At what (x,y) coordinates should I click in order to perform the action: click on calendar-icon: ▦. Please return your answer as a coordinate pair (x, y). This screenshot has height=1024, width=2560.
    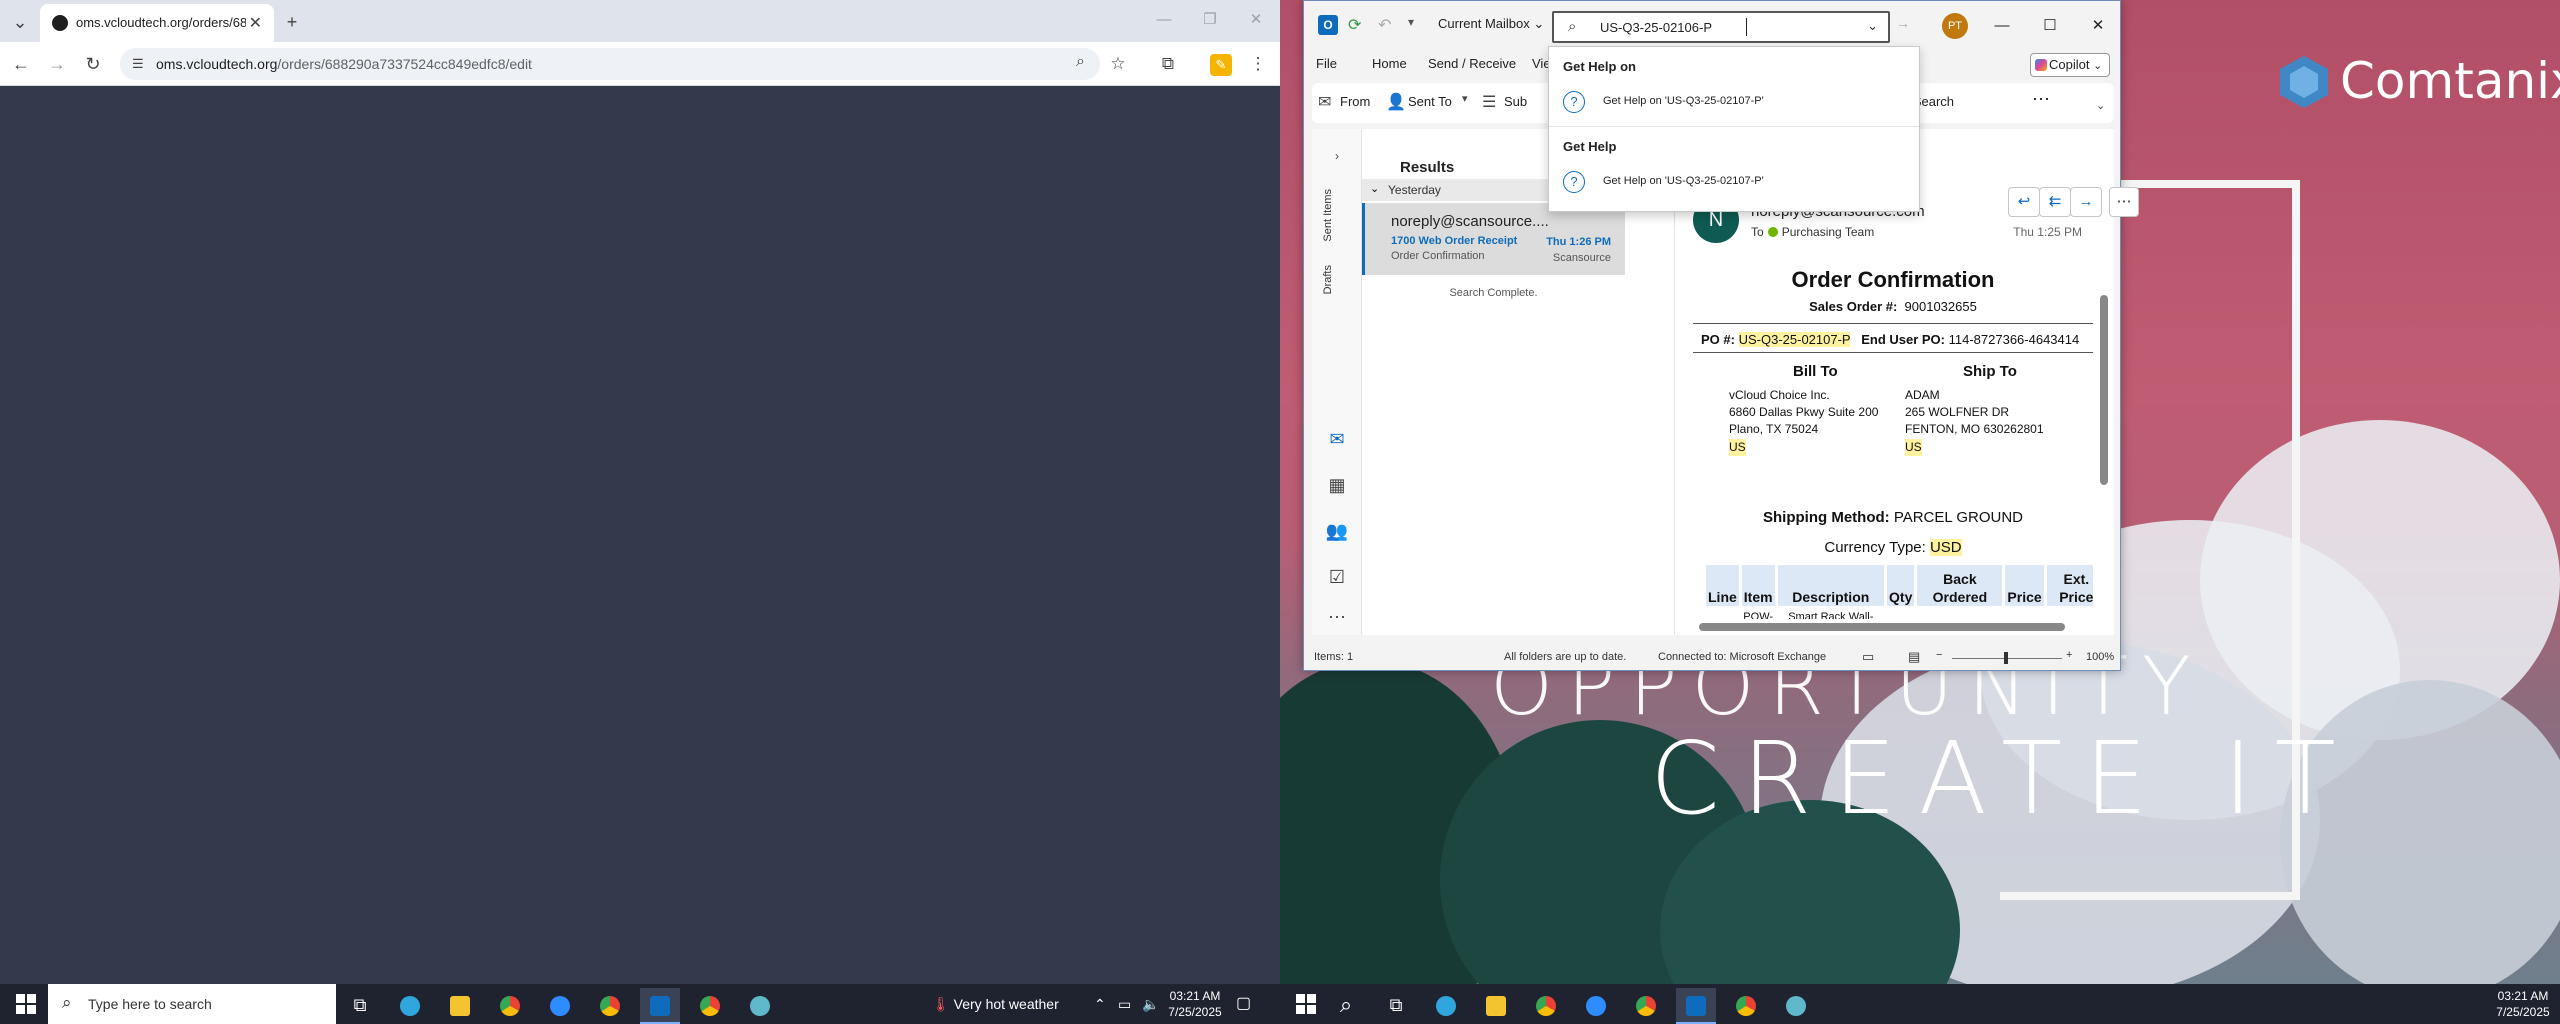
    Looking at the image, I should click on (1337, 488).